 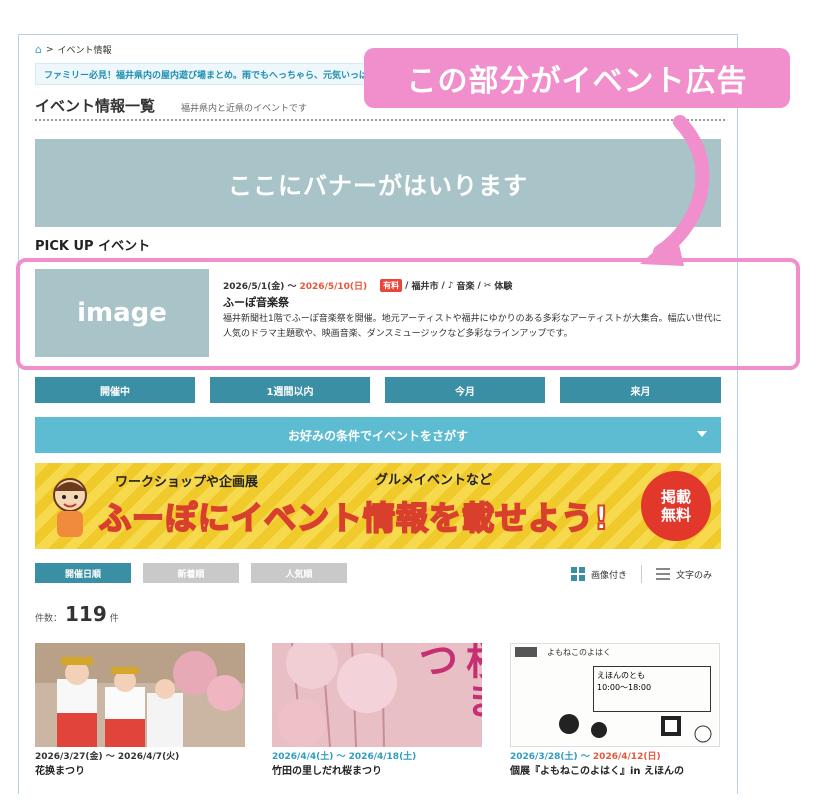 I want to click on sort-by-popular: 人気順, so click(x=299, y=573).